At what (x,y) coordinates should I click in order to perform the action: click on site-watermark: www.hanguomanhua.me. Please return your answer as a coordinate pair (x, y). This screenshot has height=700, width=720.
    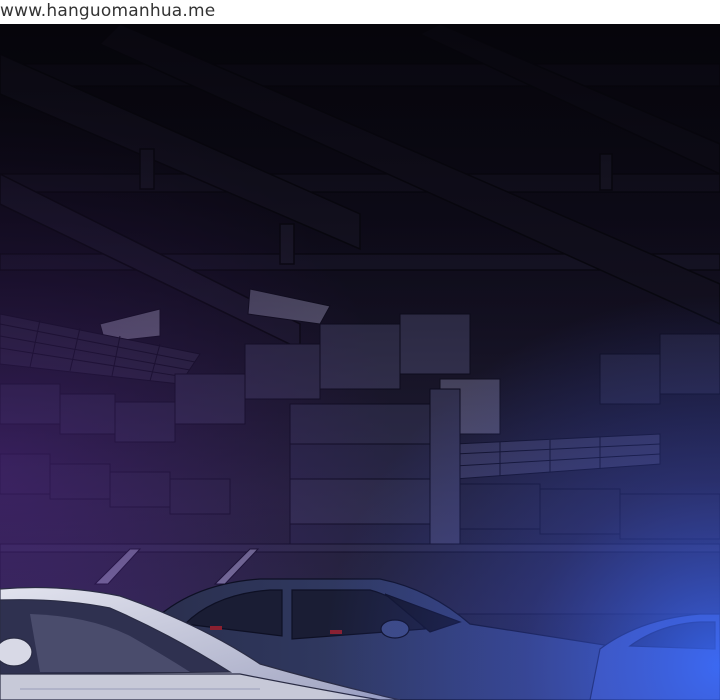
    Looking at the image, I should click on (108, 11).